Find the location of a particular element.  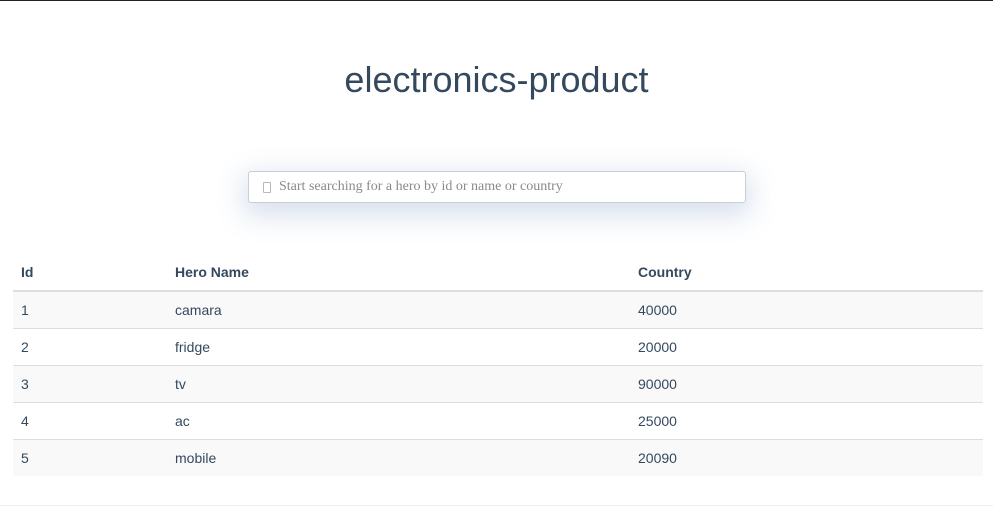

search-icon is located at coordinates (267, 187).